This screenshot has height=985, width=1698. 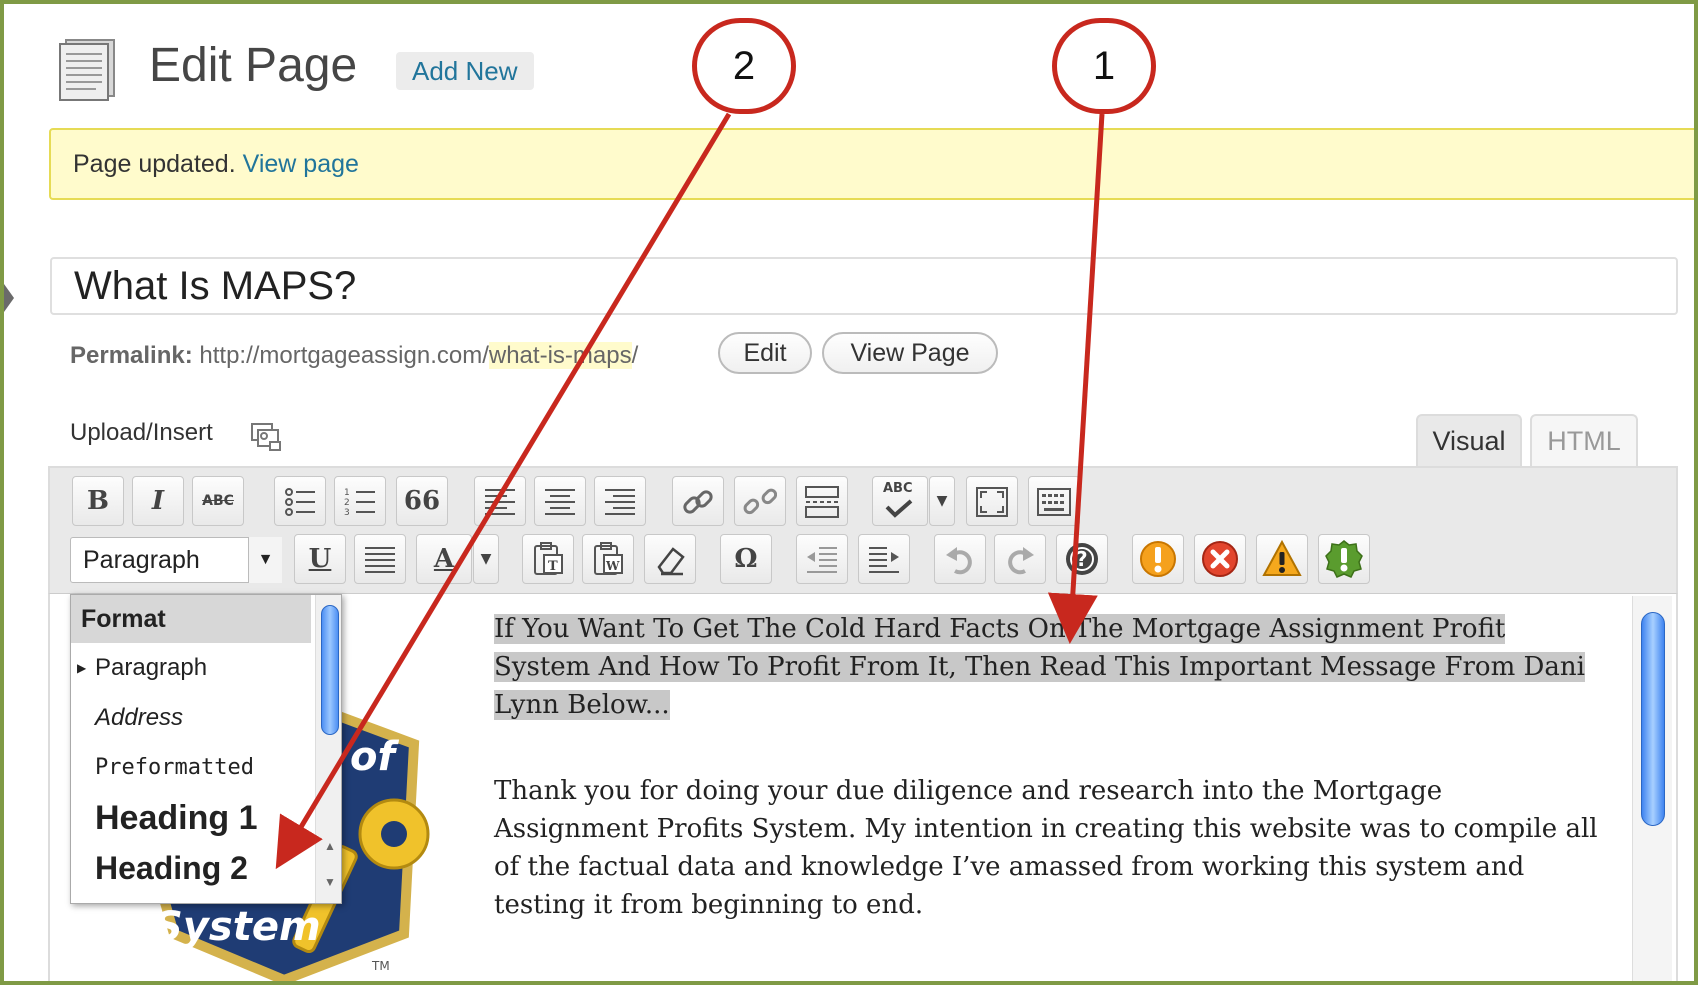 I want to click on editor-scrollbar, so click(x=1652, y=788).